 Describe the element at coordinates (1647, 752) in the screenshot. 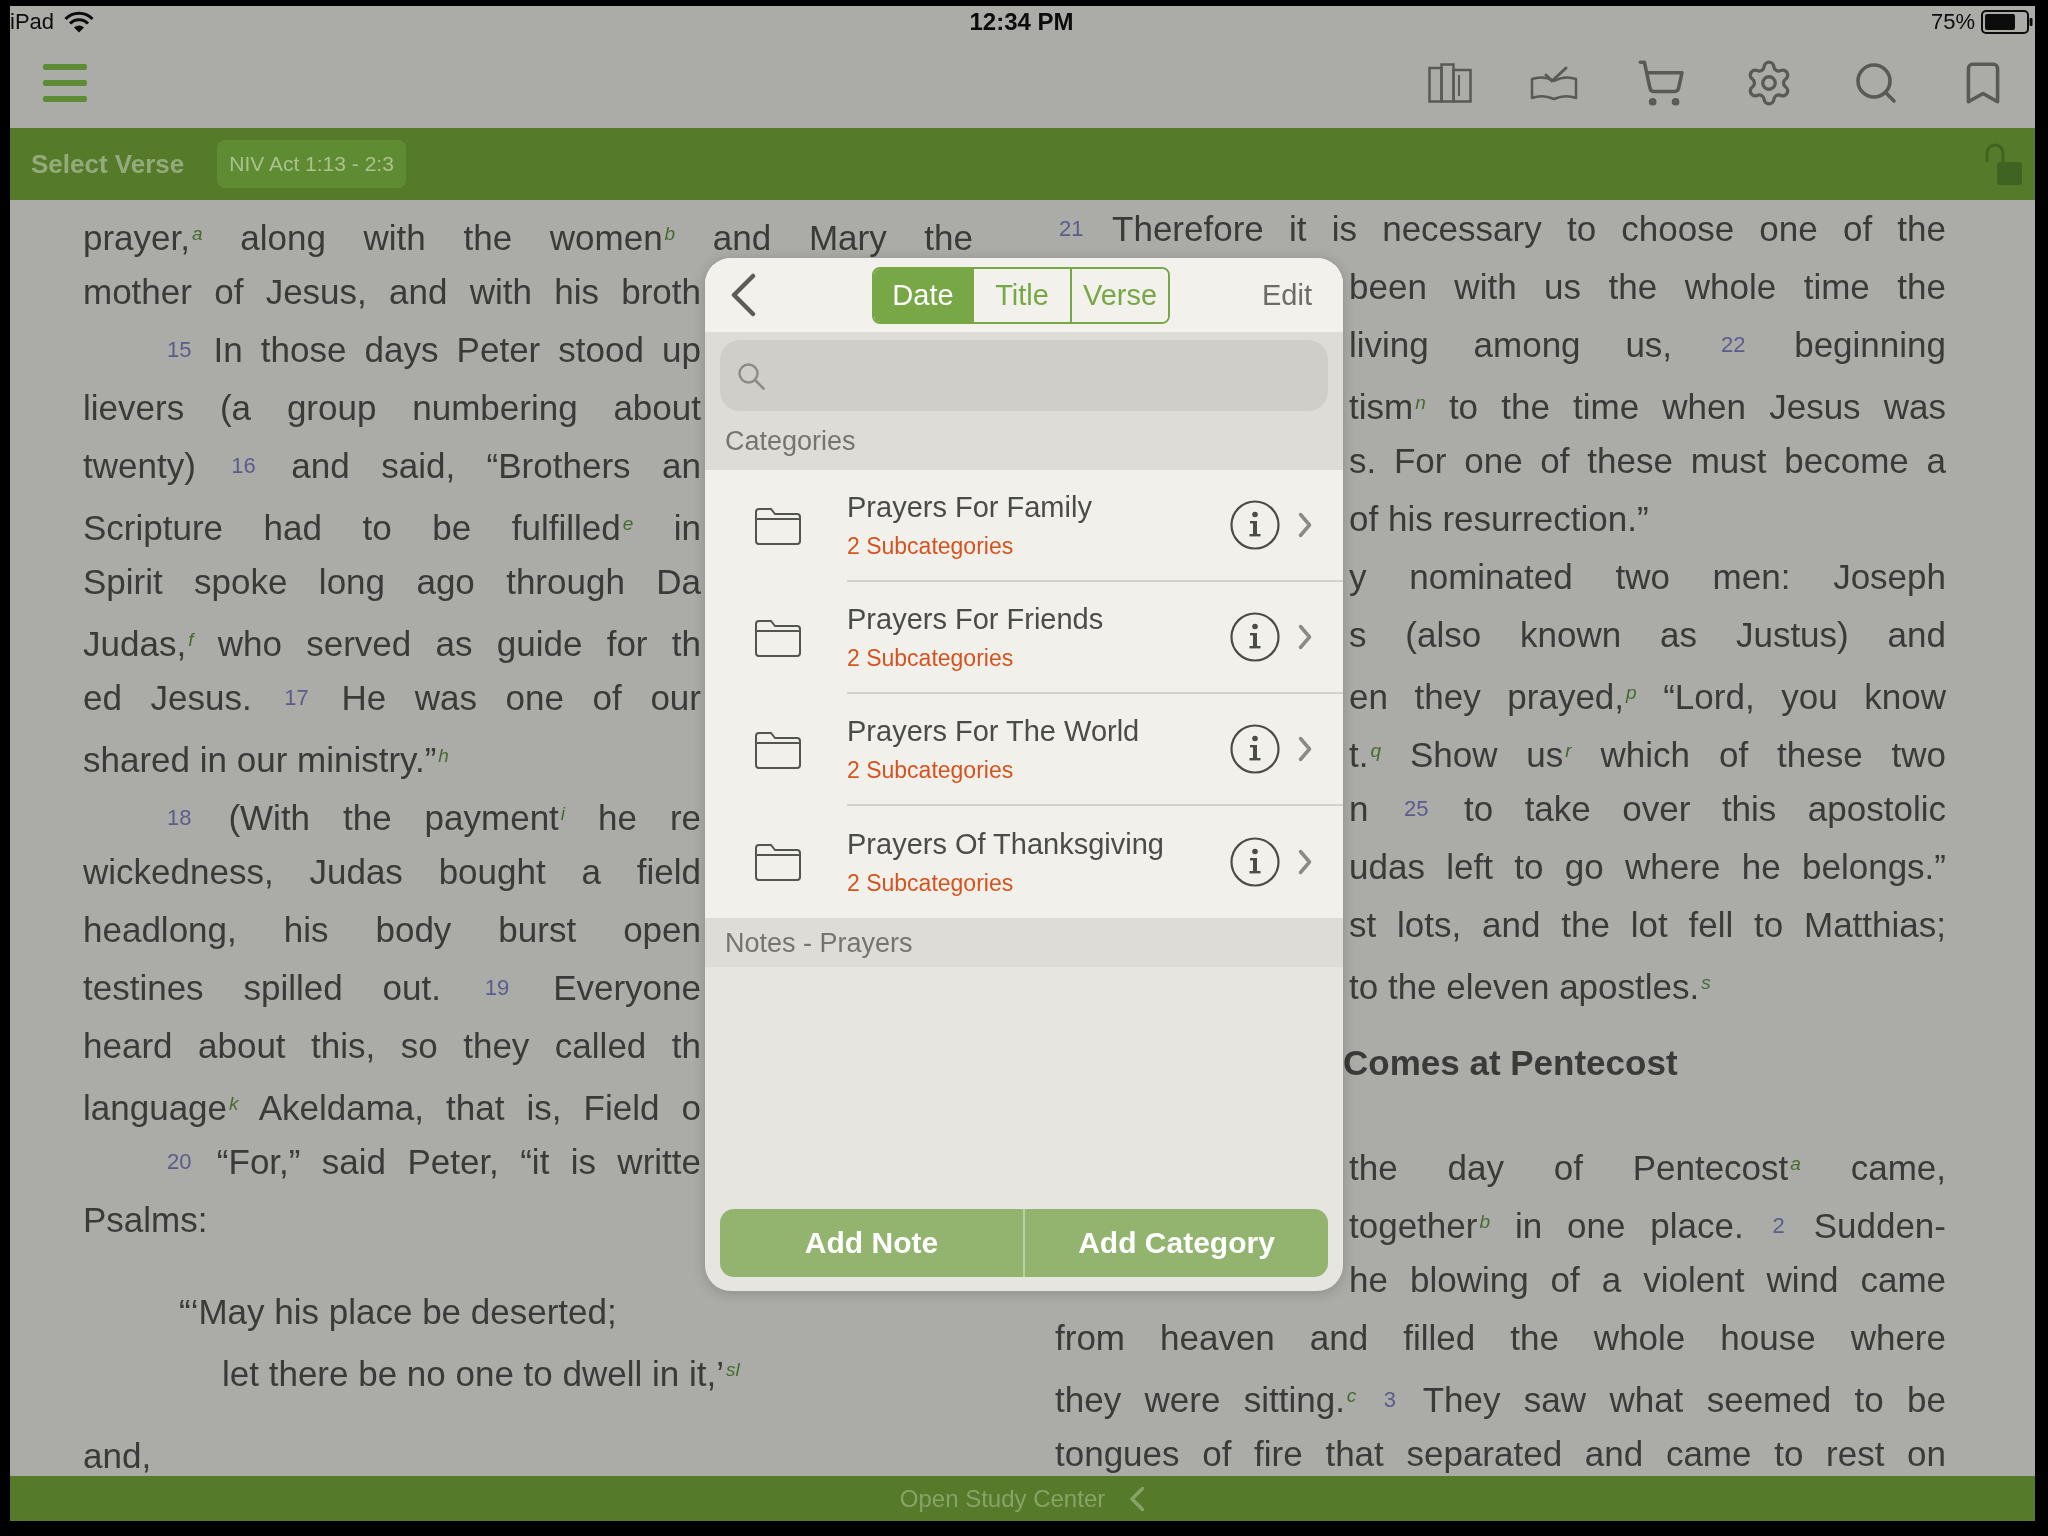

I see `scripture-line: t.$^{q}$ Show us$^{r}$ which of these two` at that location.